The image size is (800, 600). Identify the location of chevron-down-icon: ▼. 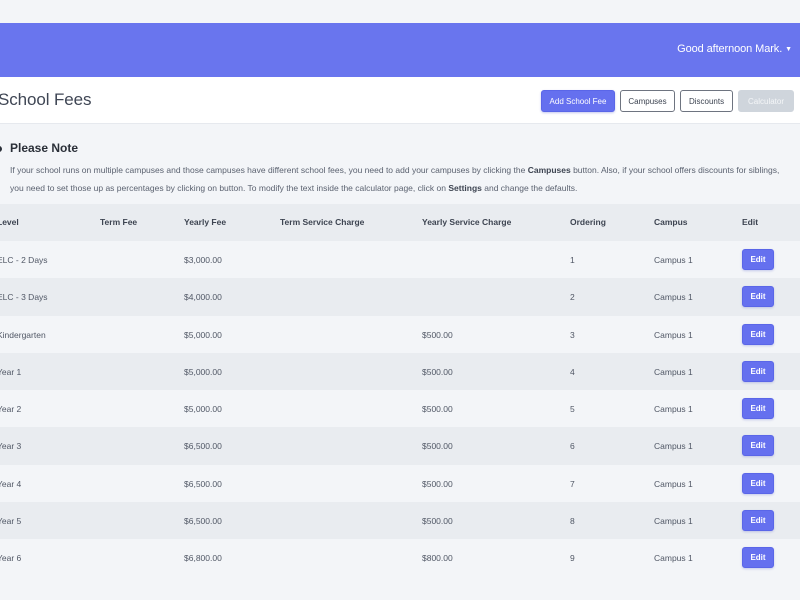
(788, 49).